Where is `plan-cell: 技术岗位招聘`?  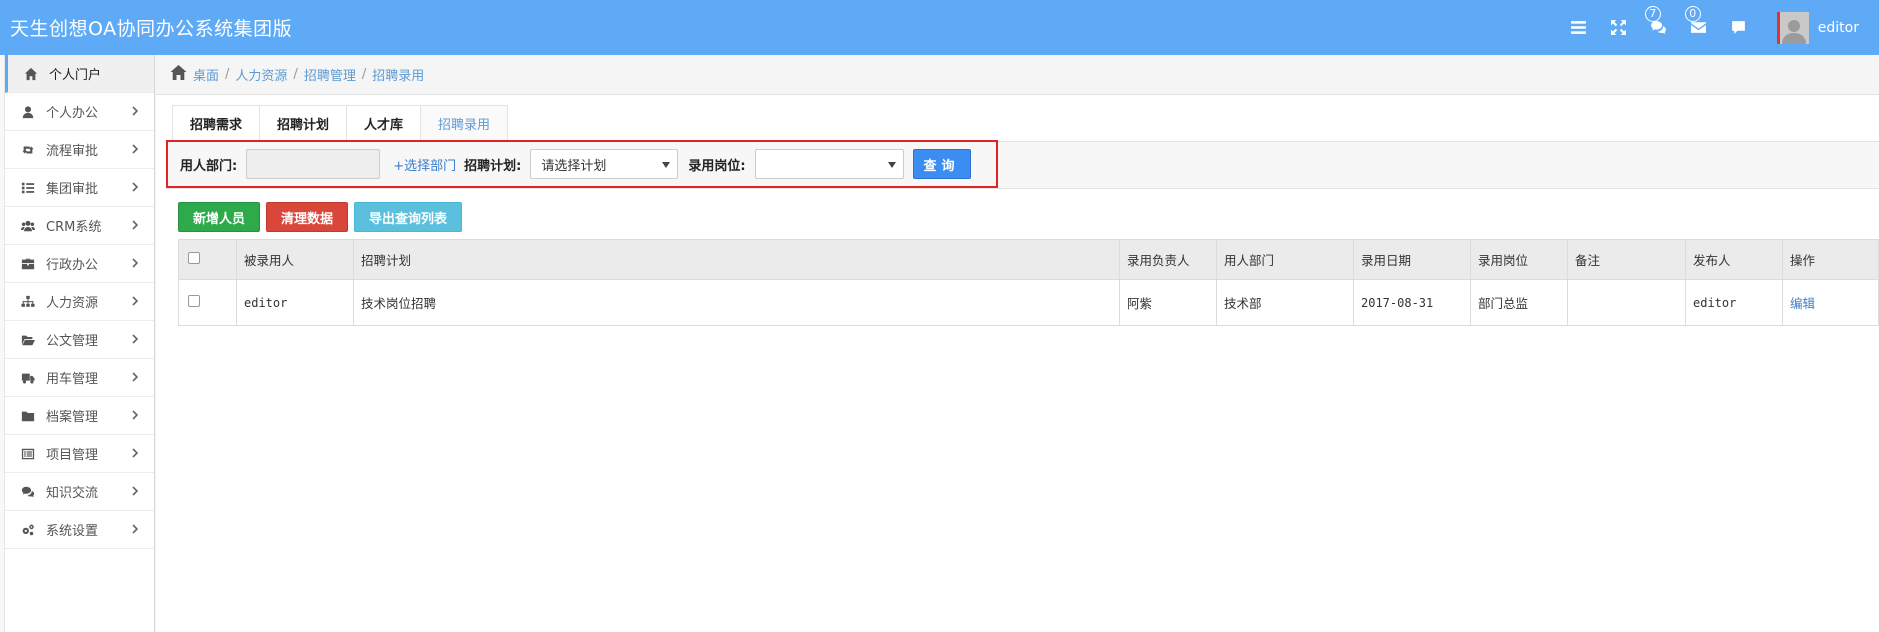
plan-cell: 技术岗位招聘 is located at coordinates (736, 302).